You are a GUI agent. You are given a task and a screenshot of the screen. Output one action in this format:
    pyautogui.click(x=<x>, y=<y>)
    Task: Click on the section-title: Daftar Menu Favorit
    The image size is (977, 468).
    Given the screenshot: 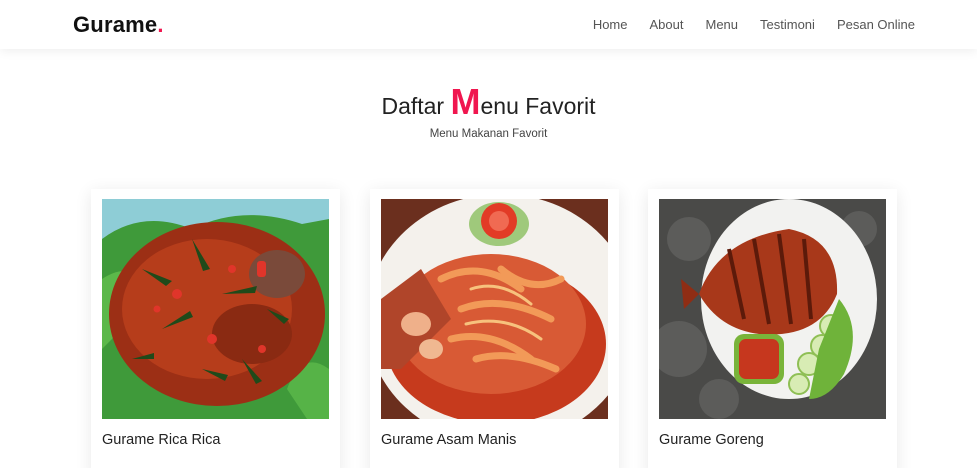 What is the action you would take?
    pyautogui.click(x=488, y=102)
    